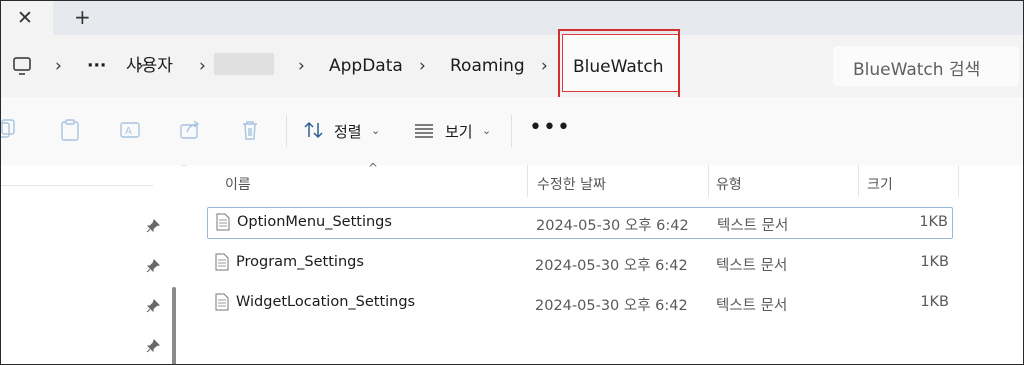 The width and height of the screenshot is (1024, 365). I want to click on breadcrumb-users: 사용자, so click(149, 66).